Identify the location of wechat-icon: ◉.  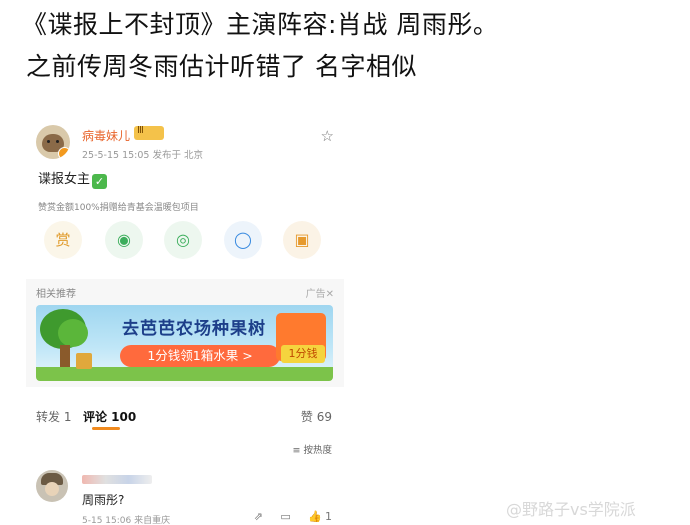
(124, 240).